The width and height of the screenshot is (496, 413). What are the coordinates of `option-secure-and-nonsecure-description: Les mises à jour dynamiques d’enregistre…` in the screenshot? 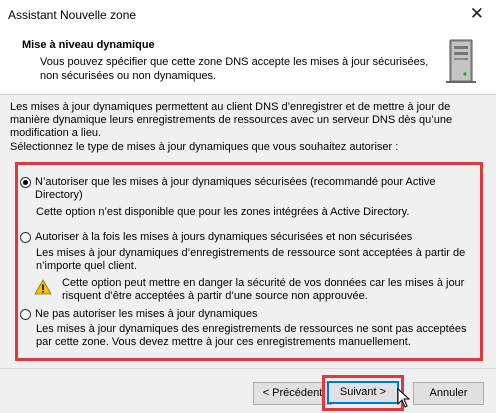 It's located at (251, 259).